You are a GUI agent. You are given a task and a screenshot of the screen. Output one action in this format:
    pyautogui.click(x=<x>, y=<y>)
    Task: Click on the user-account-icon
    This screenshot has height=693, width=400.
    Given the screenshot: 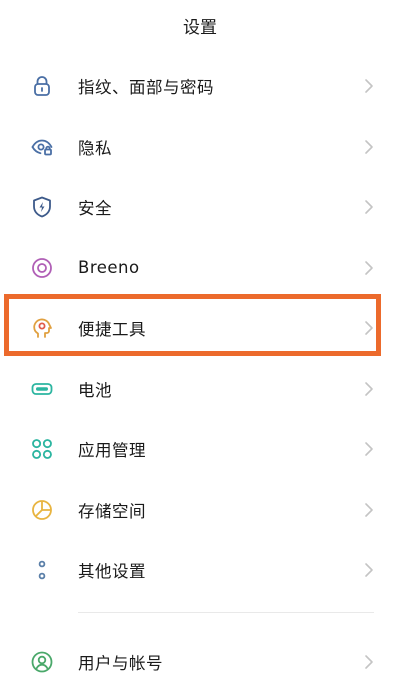 What is the action you would take?
    pyautogui.click(x=42, y=662)
    